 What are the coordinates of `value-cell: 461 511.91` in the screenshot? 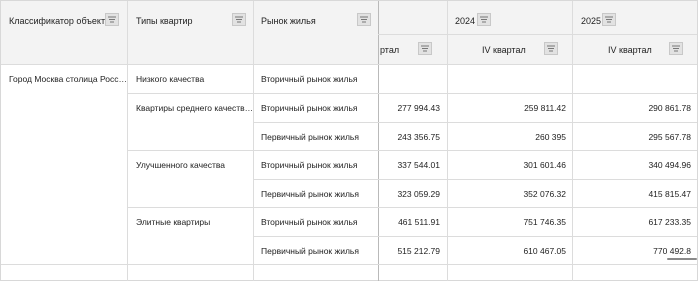 It's located at (419, 222).